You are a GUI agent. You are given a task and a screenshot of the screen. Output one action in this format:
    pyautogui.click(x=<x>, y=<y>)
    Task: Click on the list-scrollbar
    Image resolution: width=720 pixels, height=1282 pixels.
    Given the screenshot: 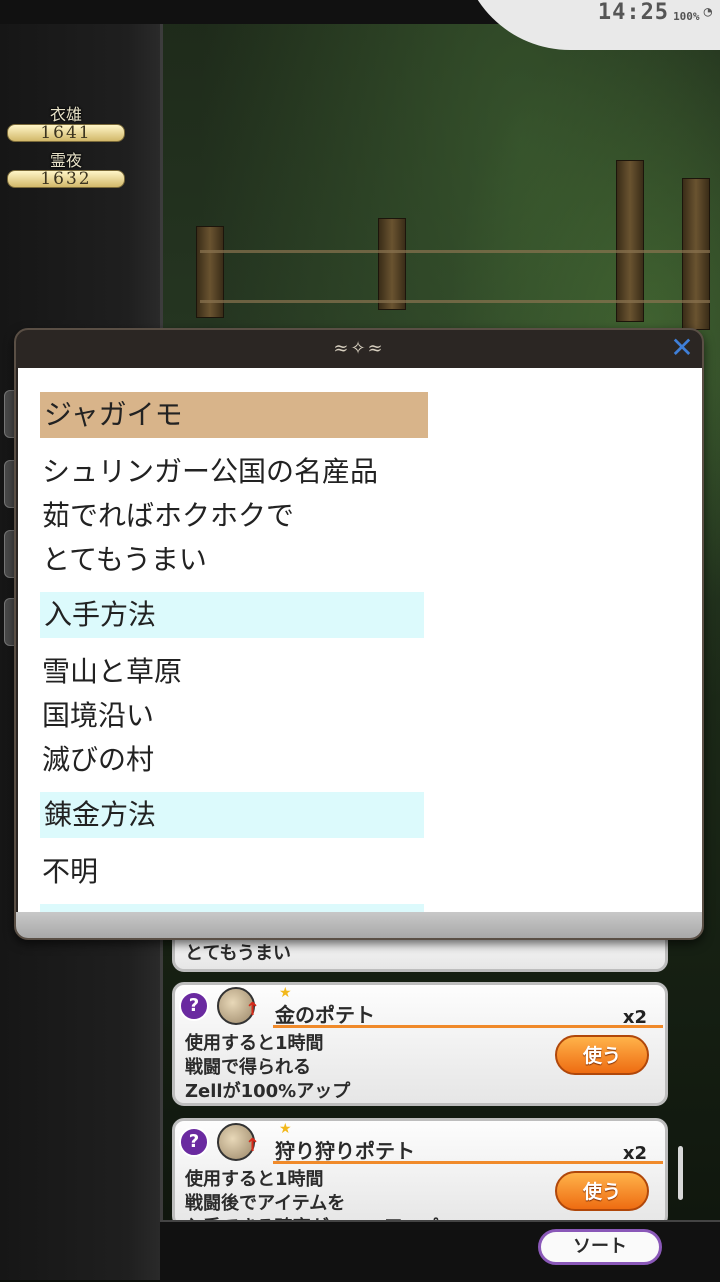 What is the action you would take?
    pyautogui.click(x=680, y=1173)
    